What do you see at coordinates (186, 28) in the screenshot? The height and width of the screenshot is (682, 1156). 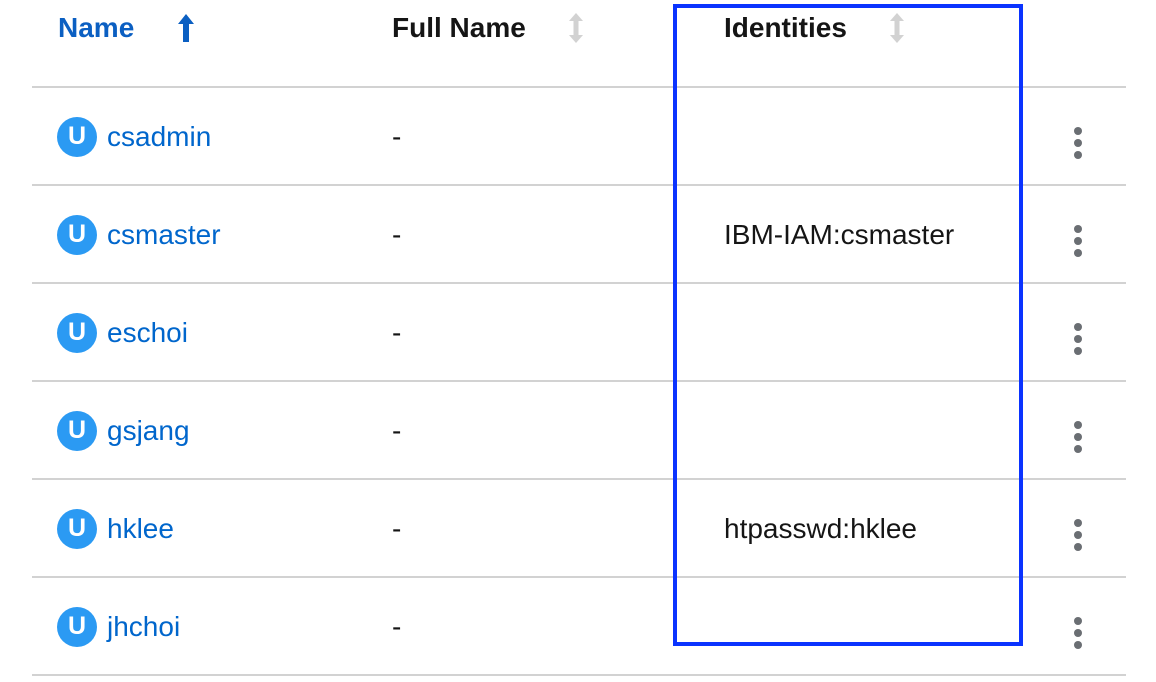 I see `arrow-up-icon` at bounding box center [186, 28].